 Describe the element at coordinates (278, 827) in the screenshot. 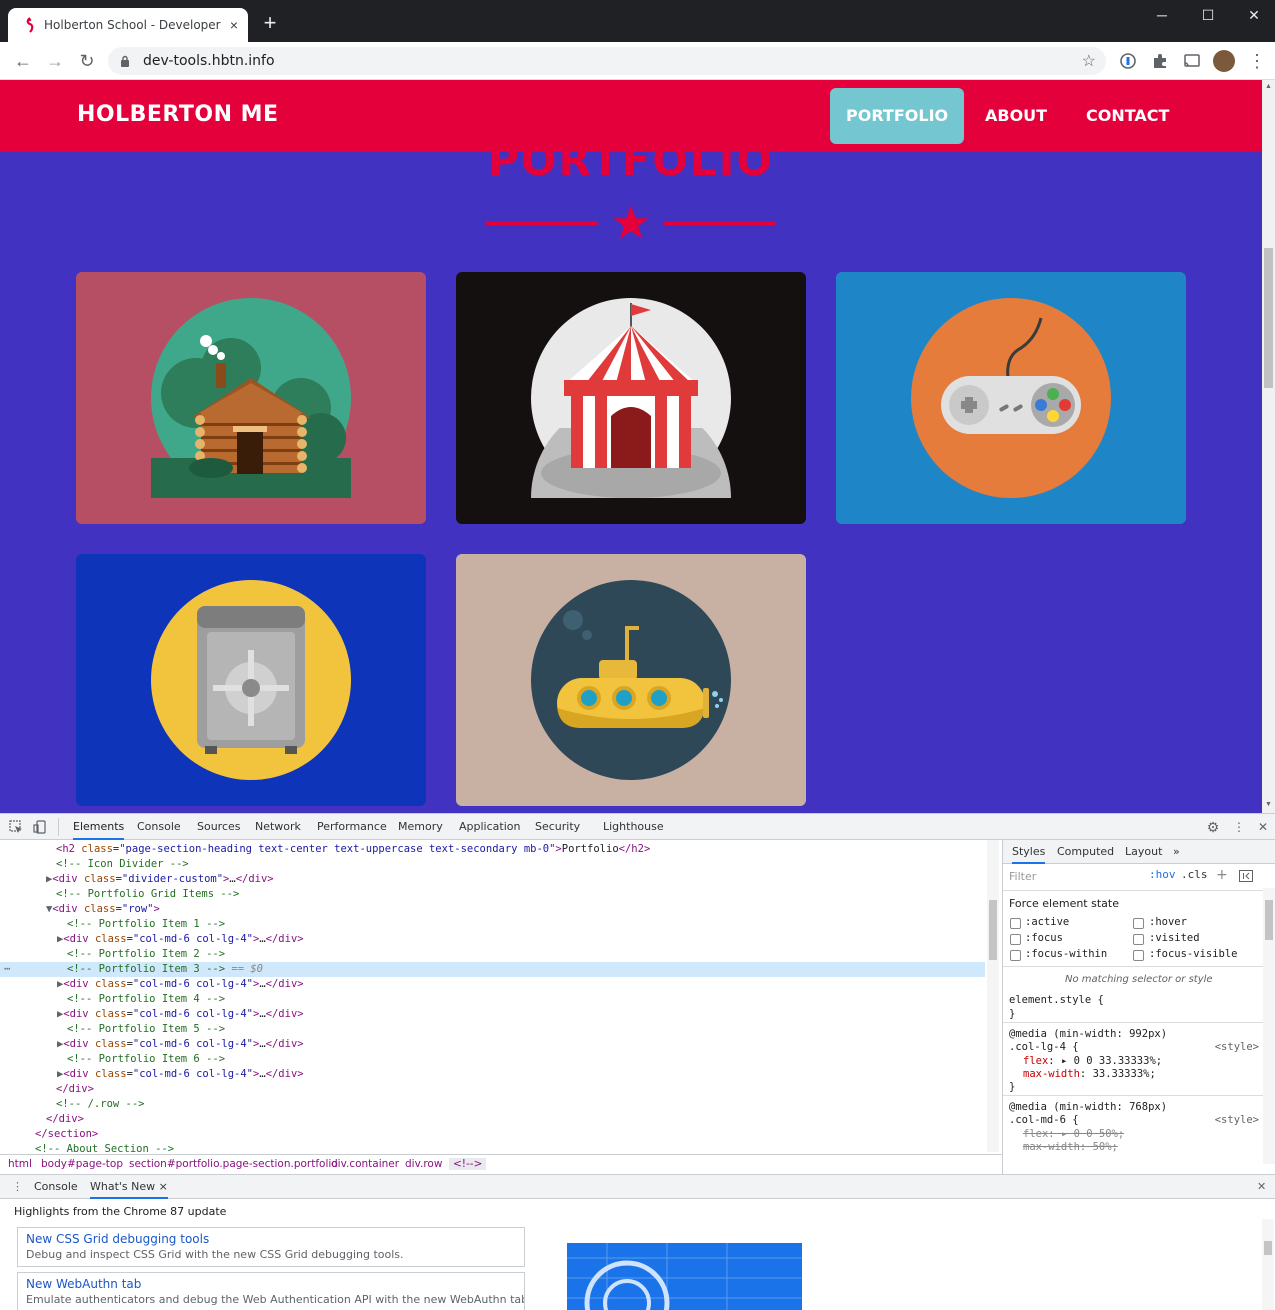

I see `tab-network: Network` at that location.